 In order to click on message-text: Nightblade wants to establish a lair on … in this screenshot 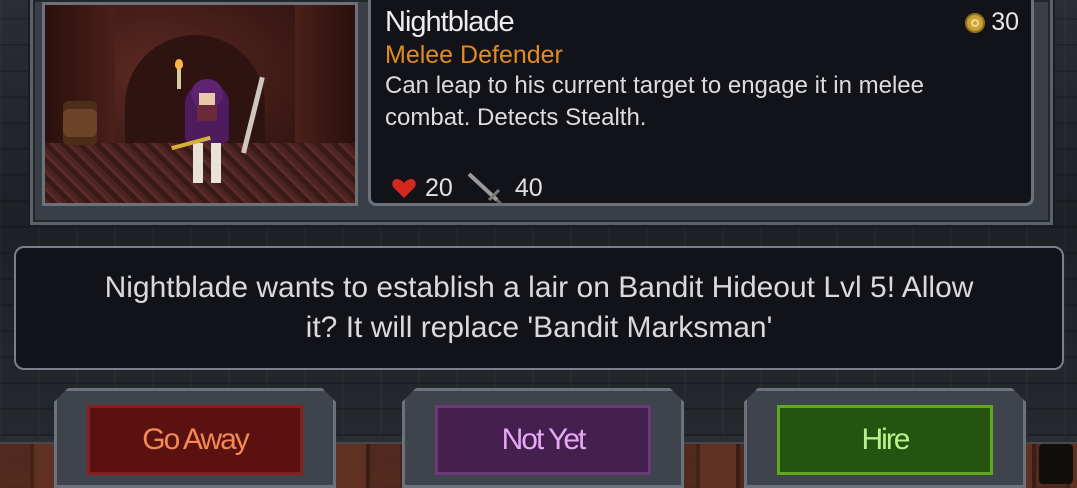, I will do `click(539, 307)`.